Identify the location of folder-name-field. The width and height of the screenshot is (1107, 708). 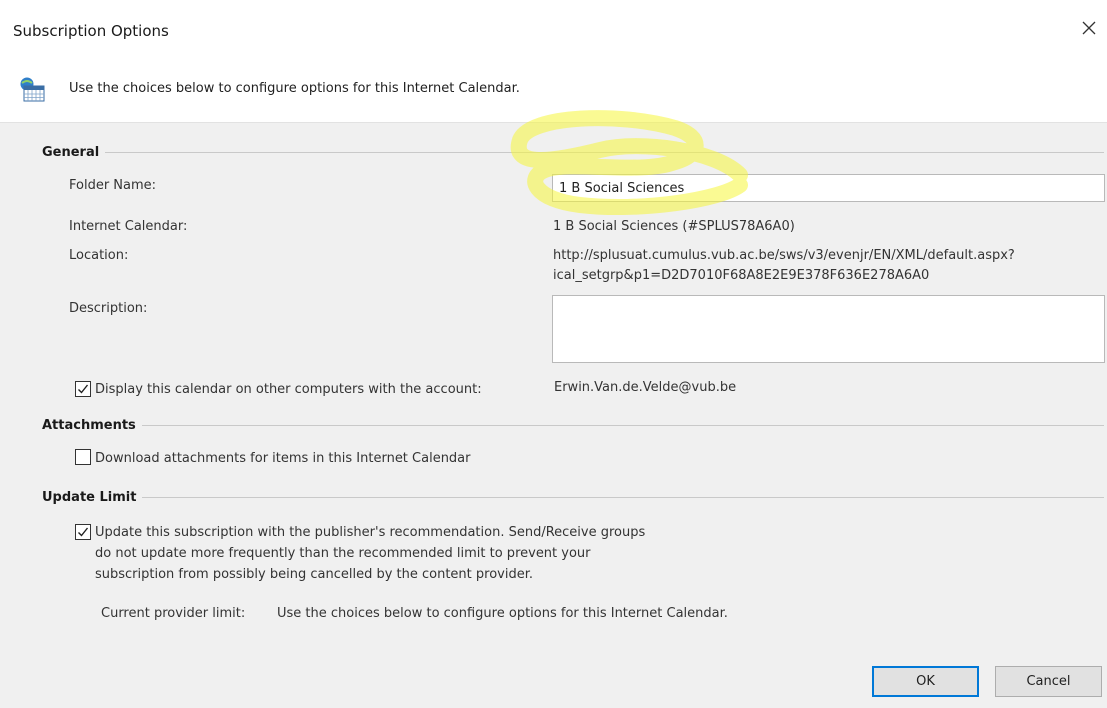
(828, 188).